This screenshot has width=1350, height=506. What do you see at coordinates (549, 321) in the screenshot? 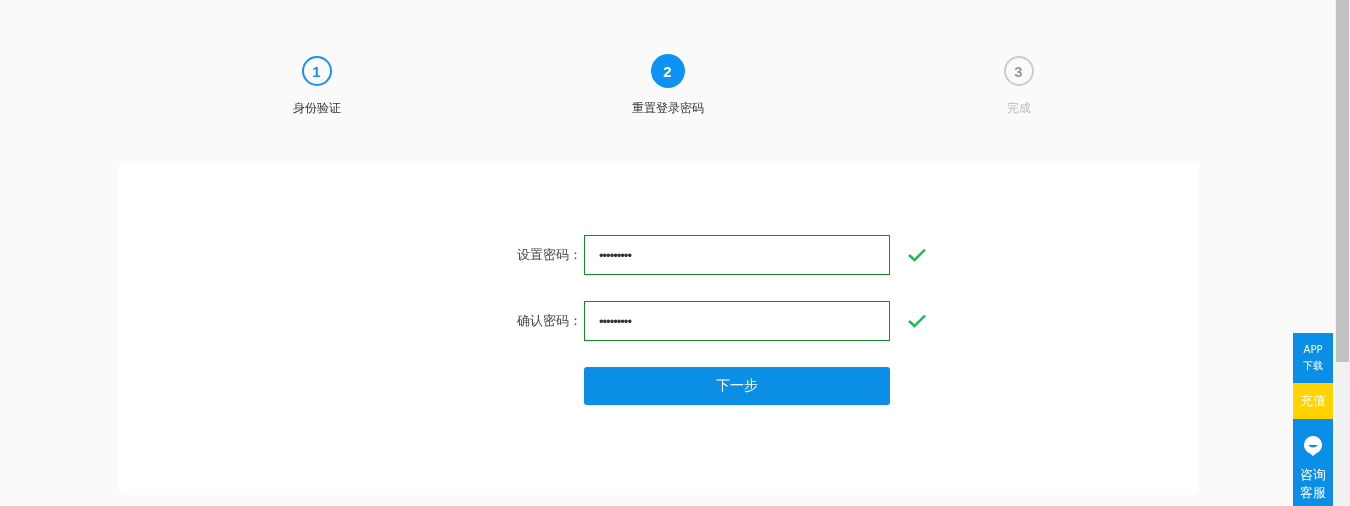
I see `field-label: 确认密码：` at bounding box center [549, 321].